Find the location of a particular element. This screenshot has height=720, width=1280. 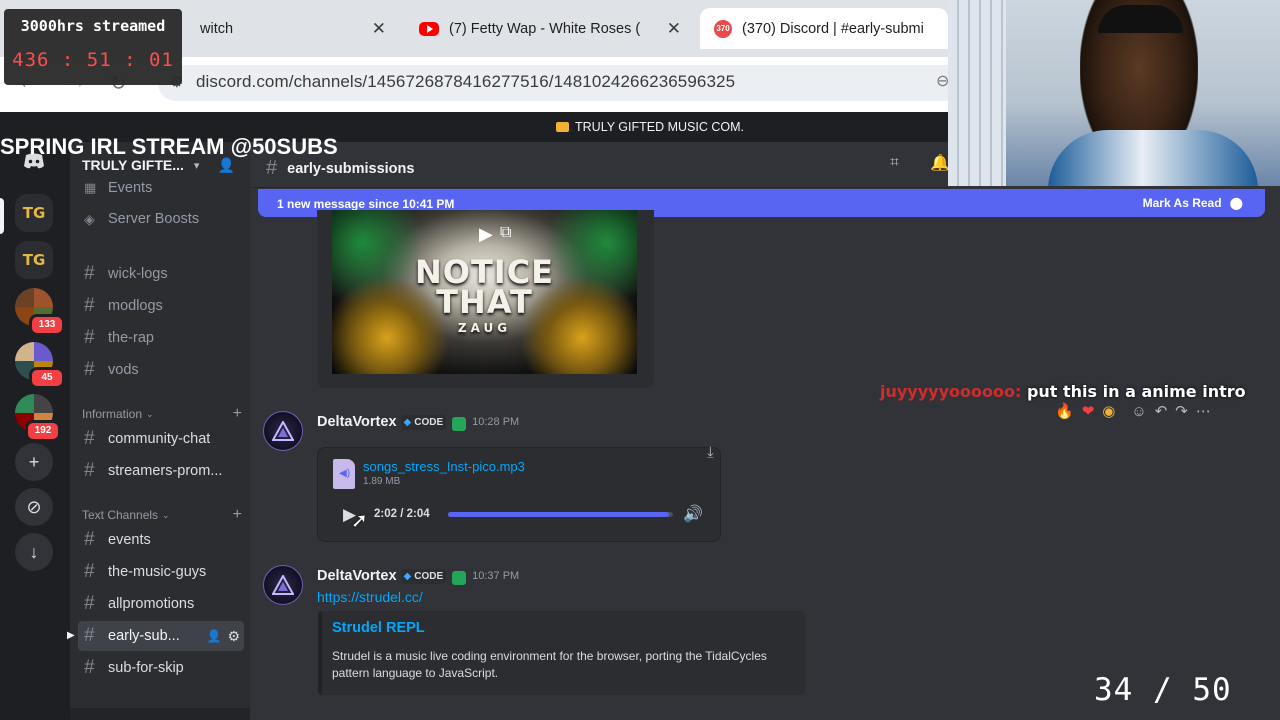

channel-title: # early-submissions is located at coordinates (340, 168).